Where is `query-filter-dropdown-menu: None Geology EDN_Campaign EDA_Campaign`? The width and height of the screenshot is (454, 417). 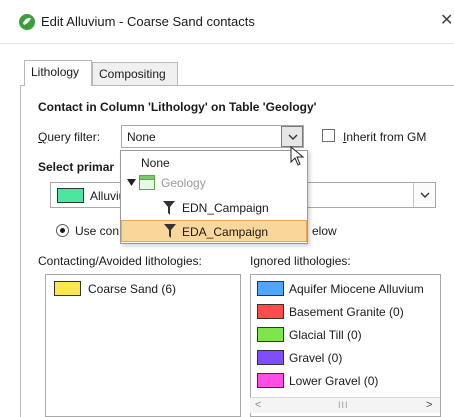 query-filter-dropdown-menu: None Geology EDN_Campaign EDA_Campaign is located at coordinates (214, 197).